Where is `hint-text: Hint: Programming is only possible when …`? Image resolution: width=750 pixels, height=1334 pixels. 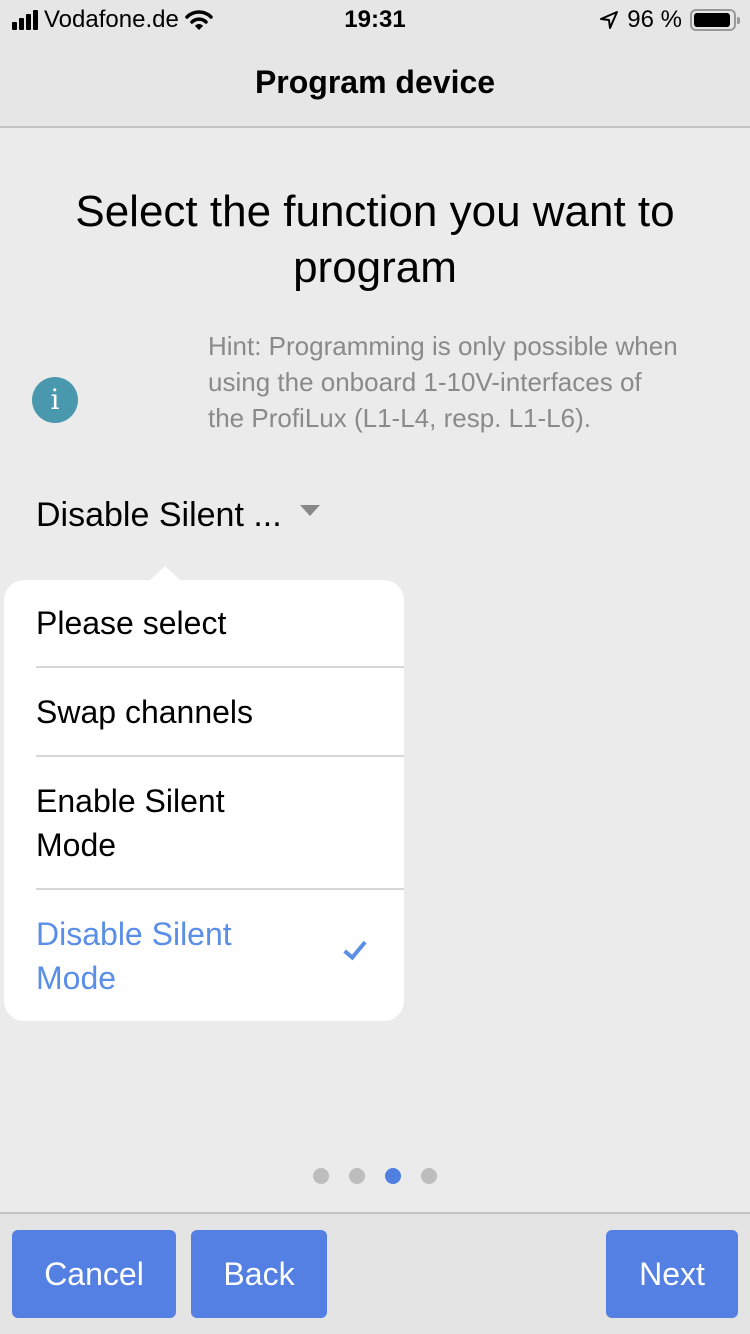
hint-text: Hint: Programming is only possible when … is located at coordinates (443, 382).